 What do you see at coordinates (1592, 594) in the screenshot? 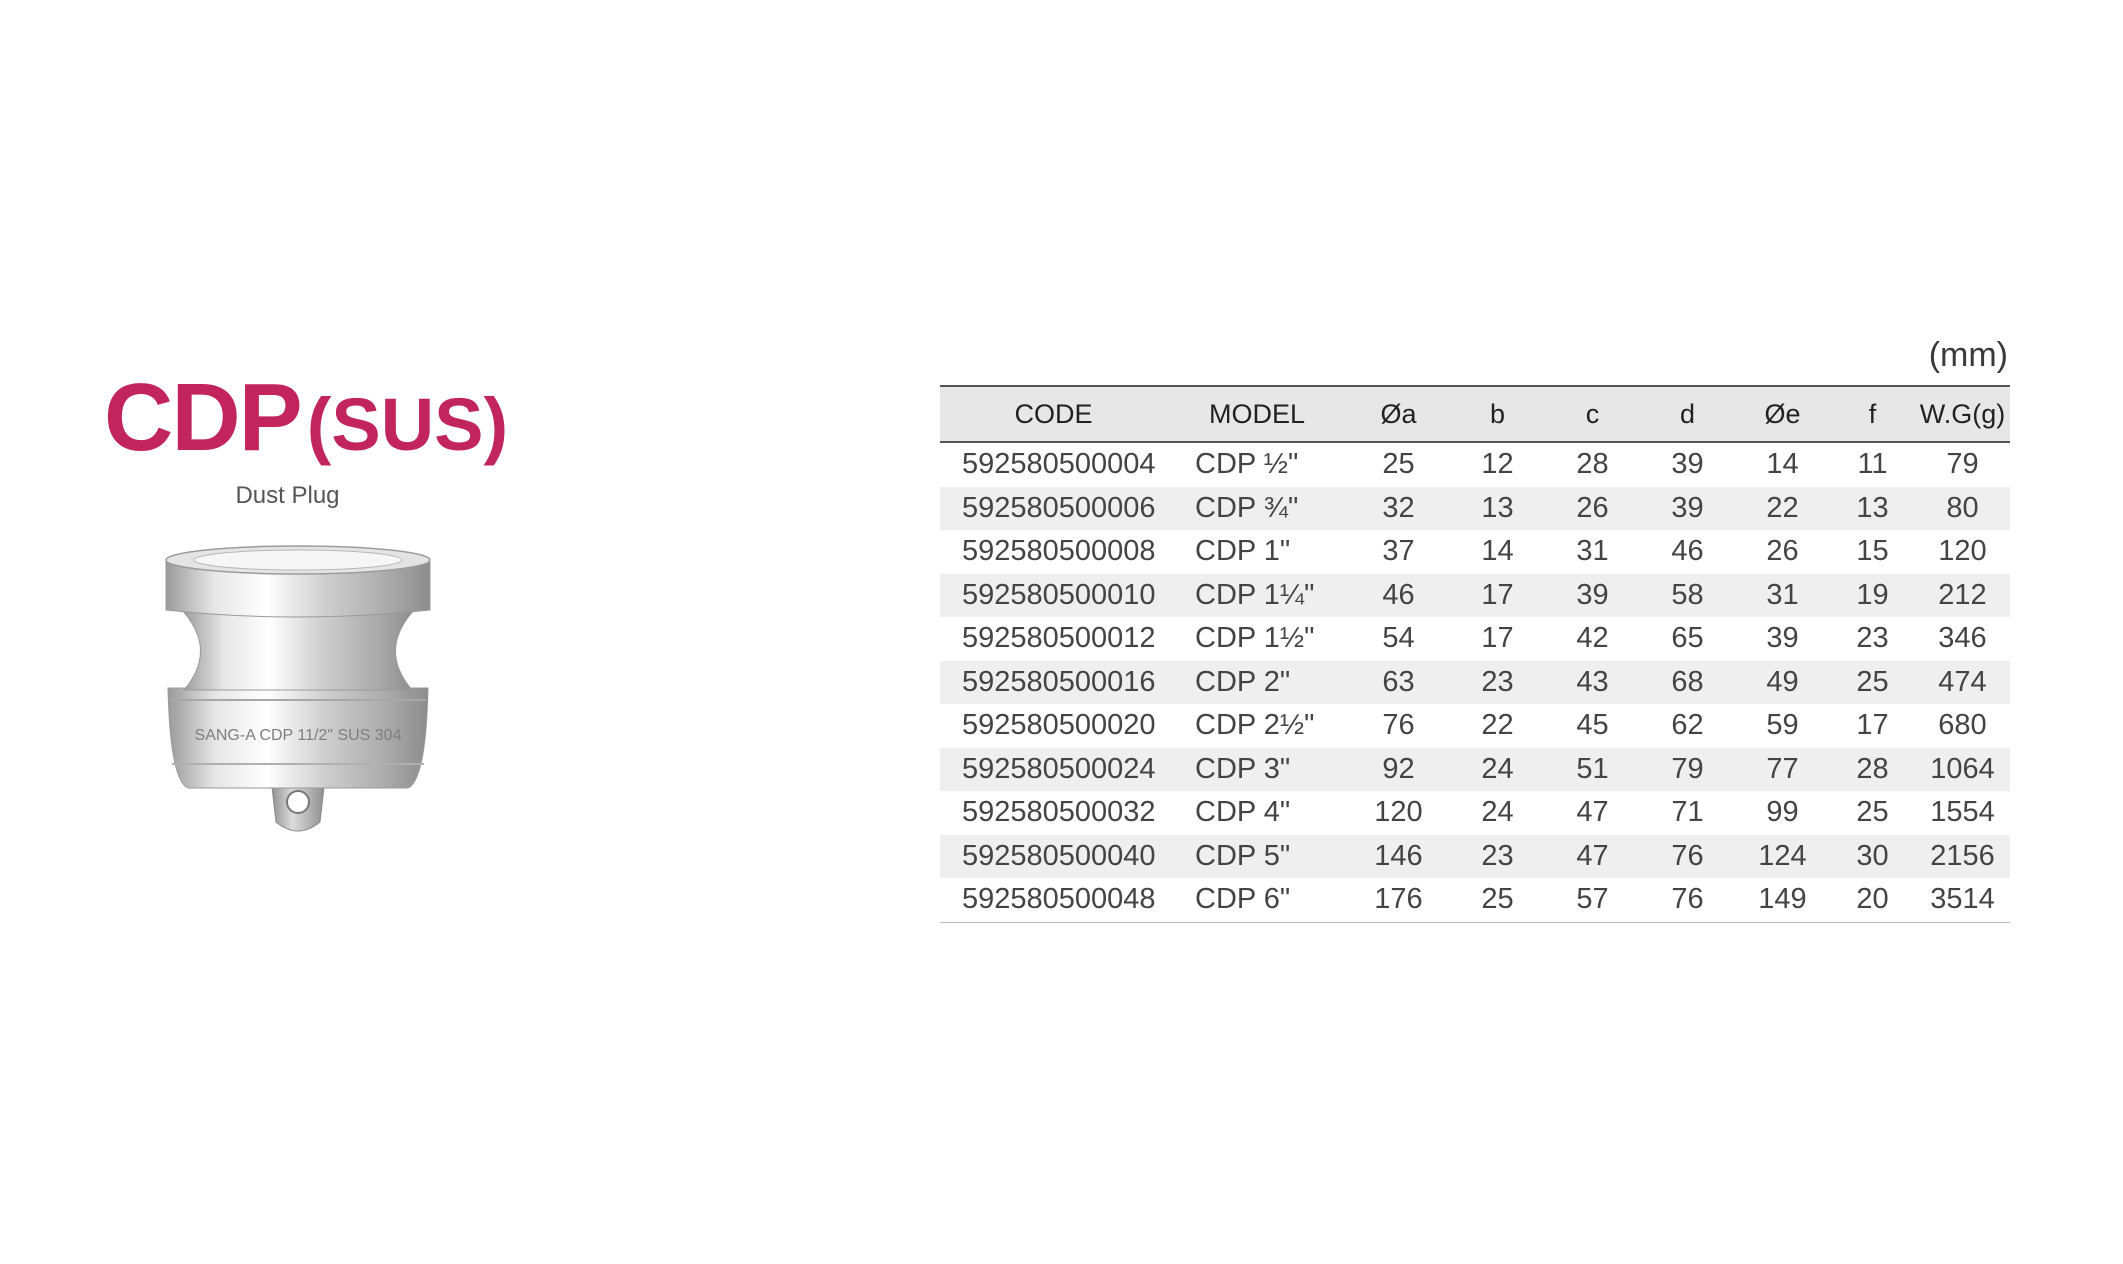
I see `cell-c: 39` at bounding box center [1592, 594].